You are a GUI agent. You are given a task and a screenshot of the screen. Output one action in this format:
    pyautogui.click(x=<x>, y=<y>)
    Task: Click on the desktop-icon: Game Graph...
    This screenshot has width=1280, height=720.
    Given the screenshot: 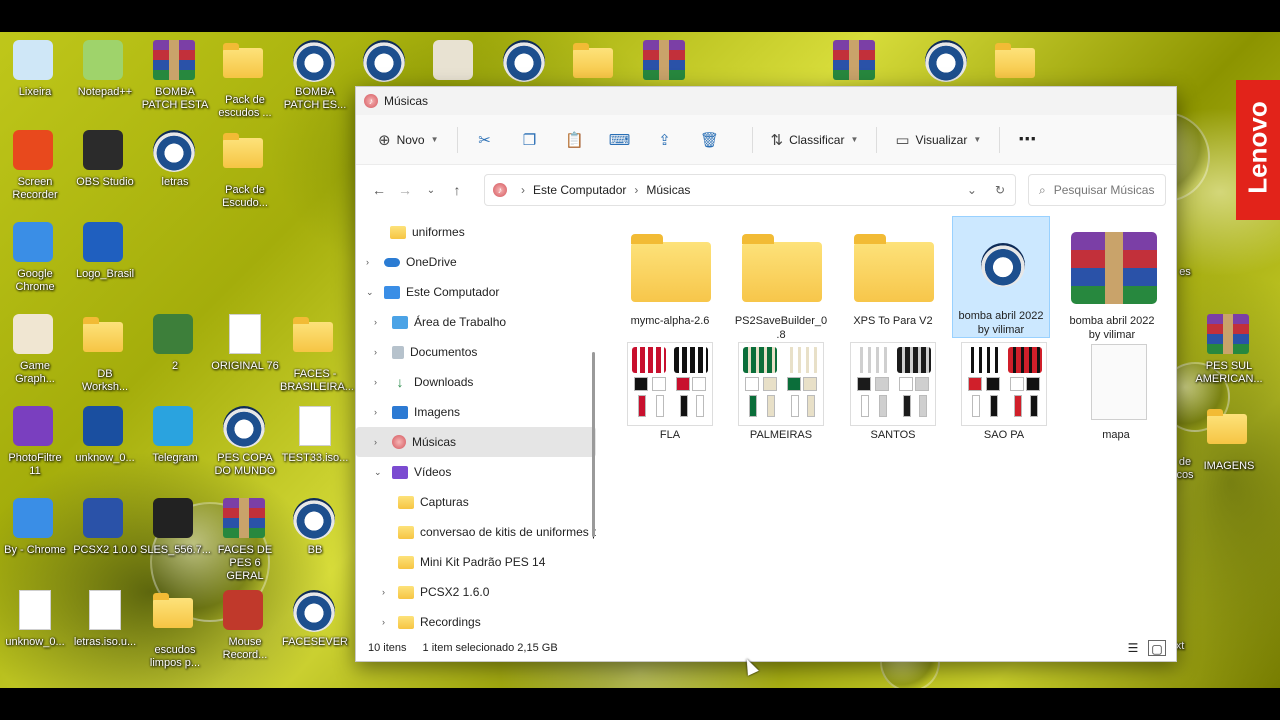 What is the action you would take?
    pyautogui.click(x=35, y=350)
    